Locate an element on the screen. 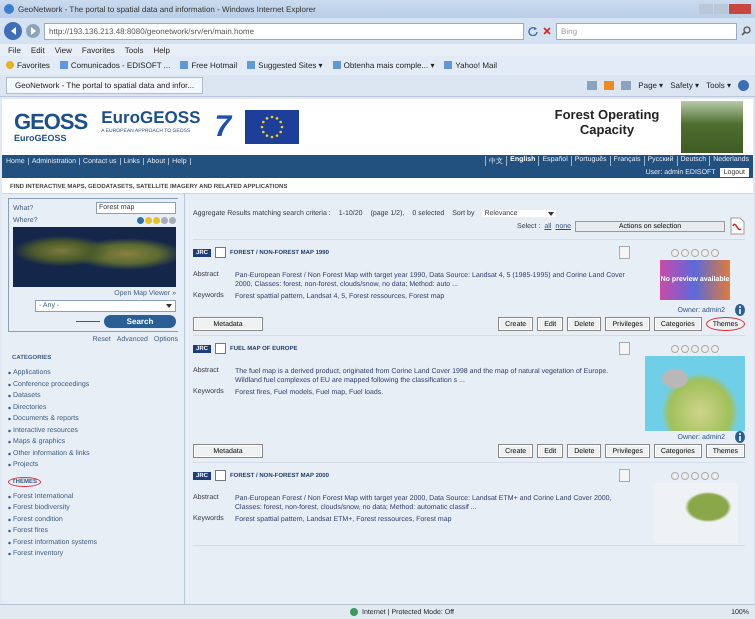 The image size is (755, 619). menu-item: View is located at coordinates (63, 50).